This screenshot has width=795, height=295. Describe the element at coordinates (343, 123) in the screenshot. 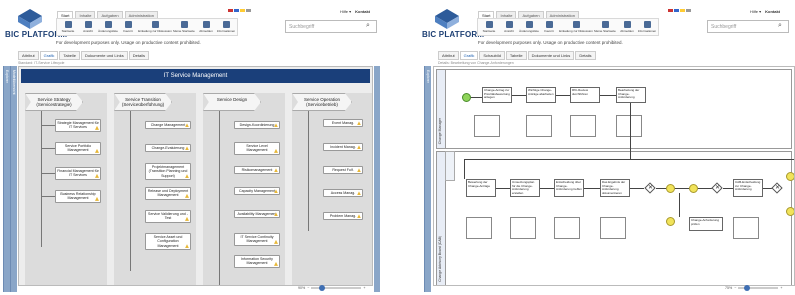

I see `process-box: Event Manag.` at that location.